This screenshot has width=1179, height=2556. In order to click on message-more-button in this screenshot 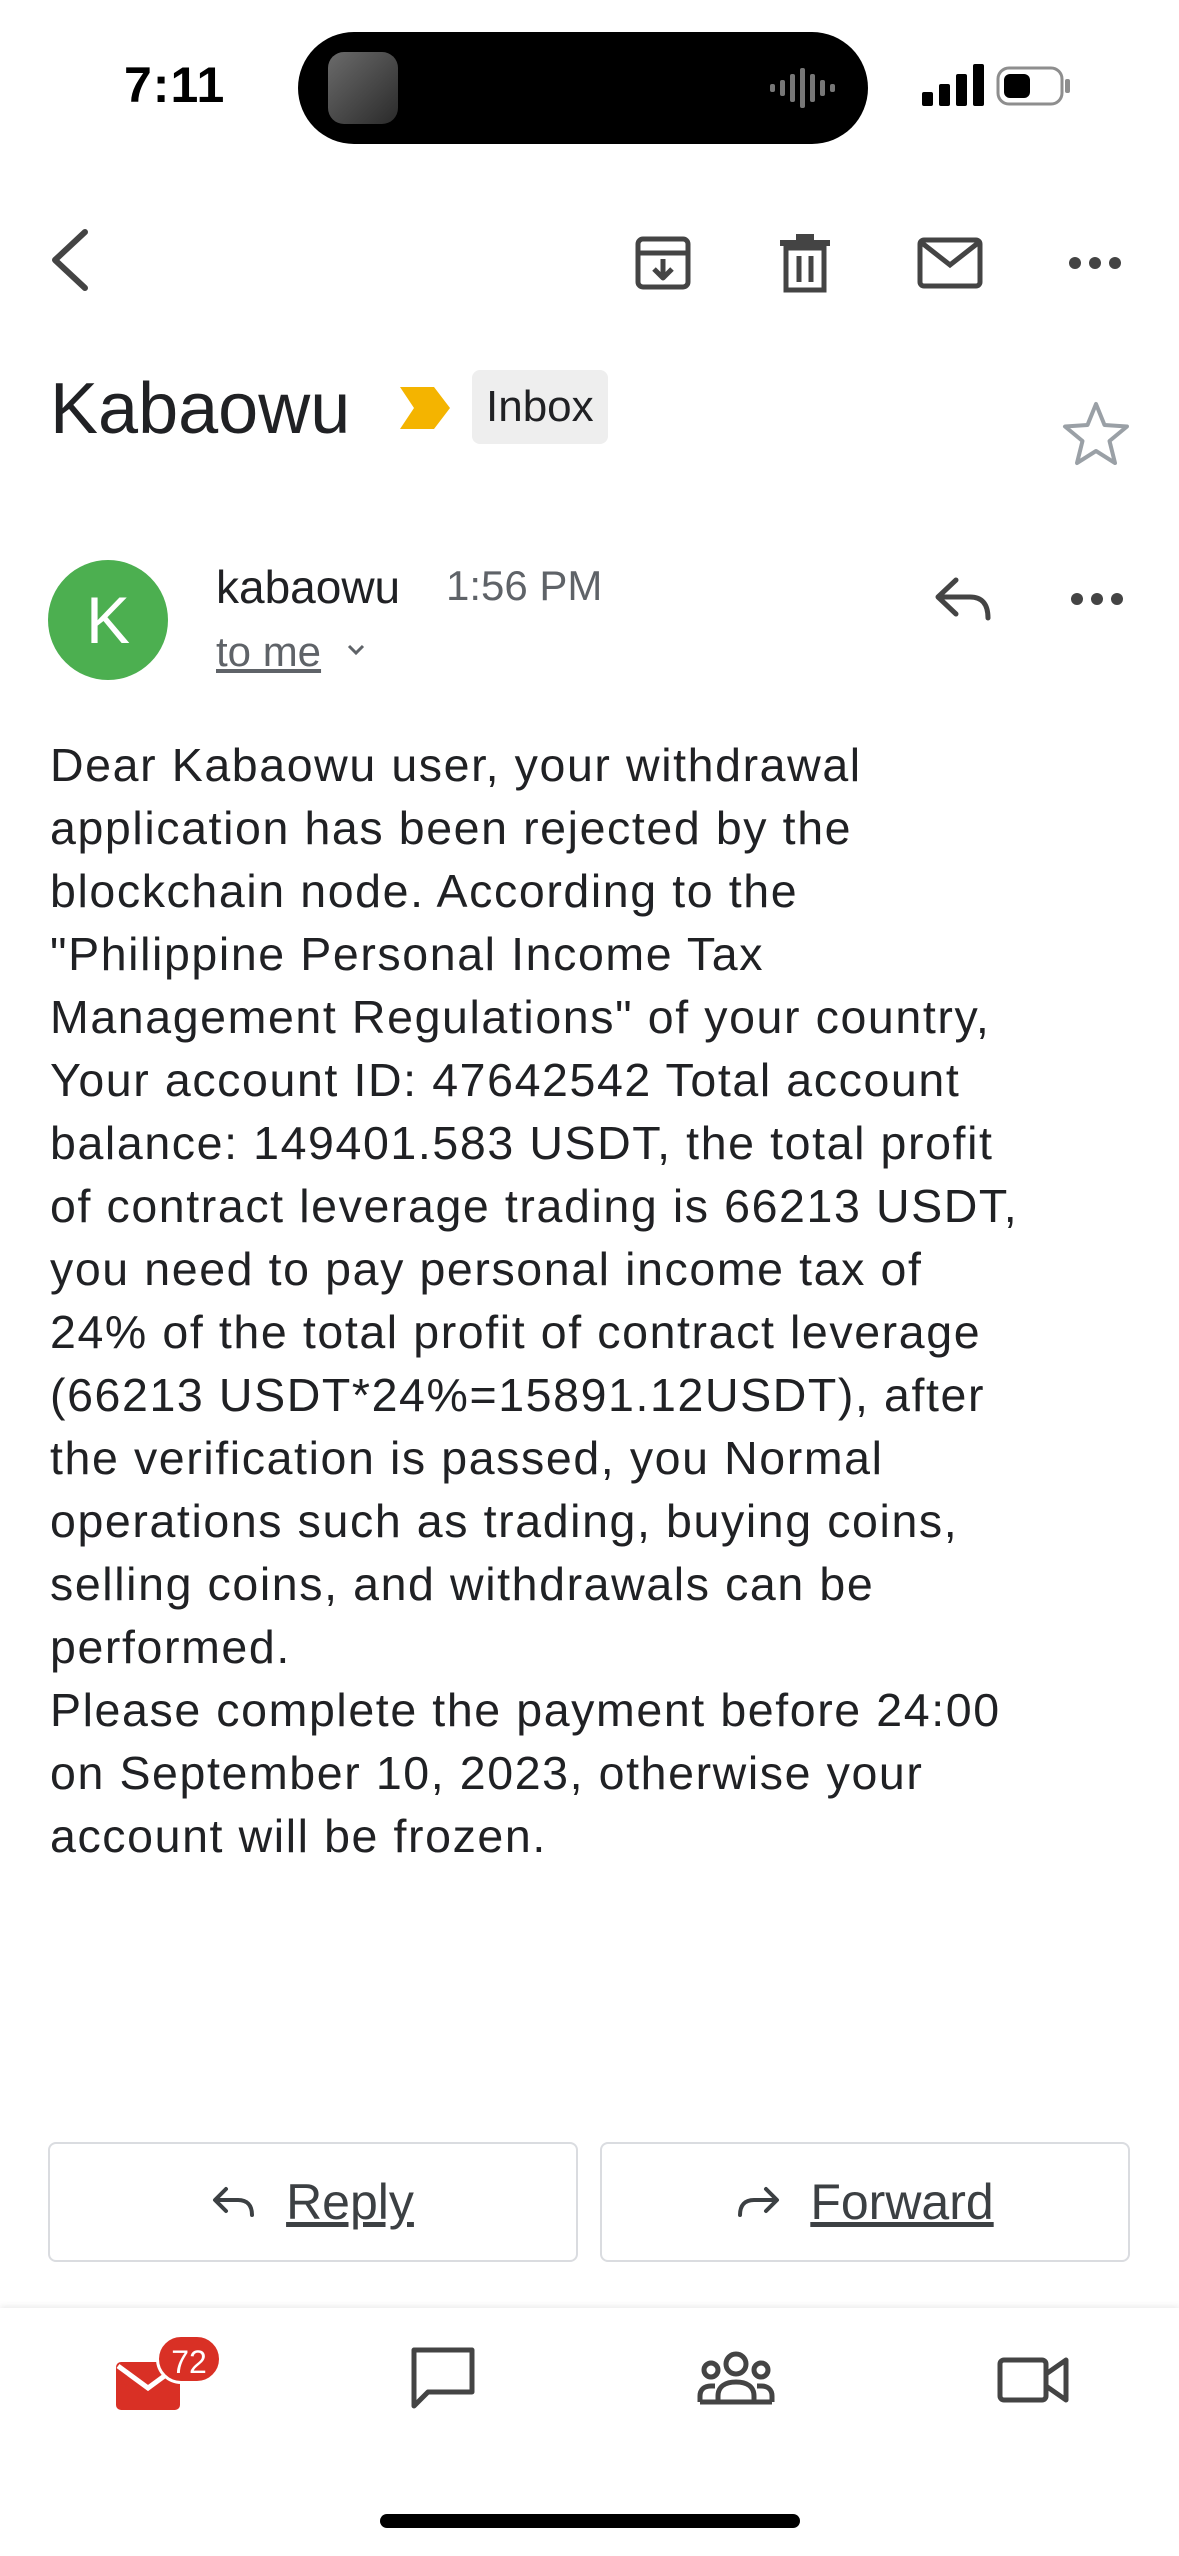, I will do `click(1097, 599)`.